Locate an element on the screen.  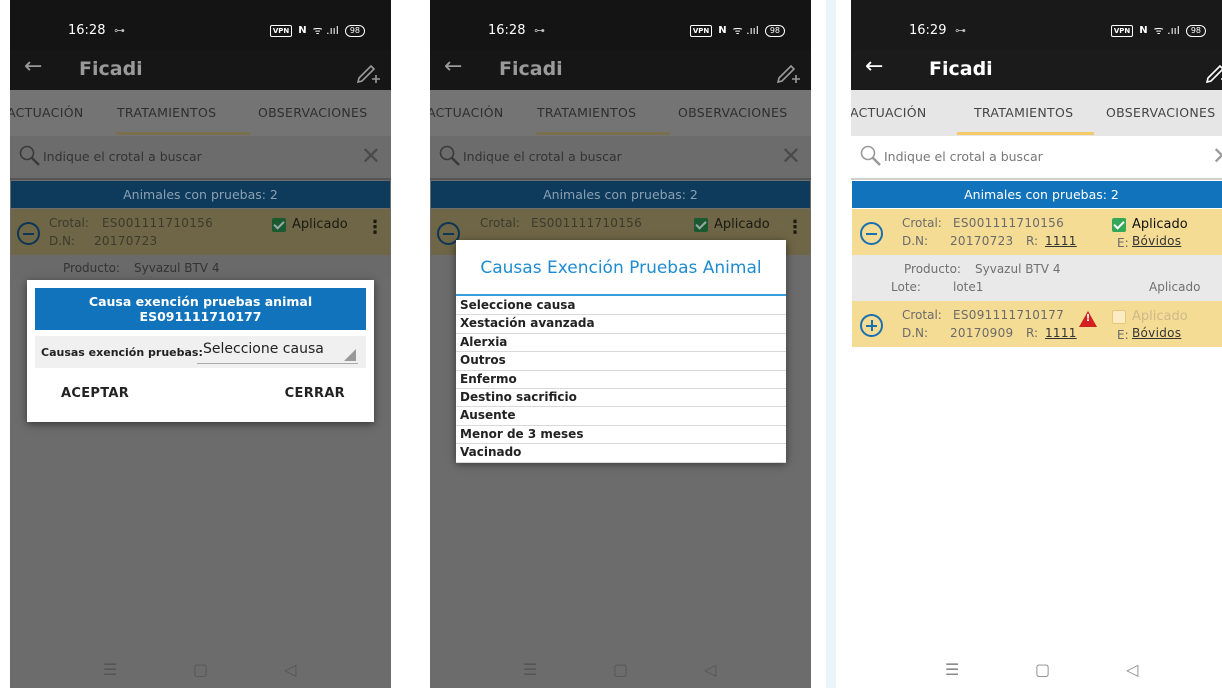
cause-select: Seleccione causa is located at coordinates (263, 349).